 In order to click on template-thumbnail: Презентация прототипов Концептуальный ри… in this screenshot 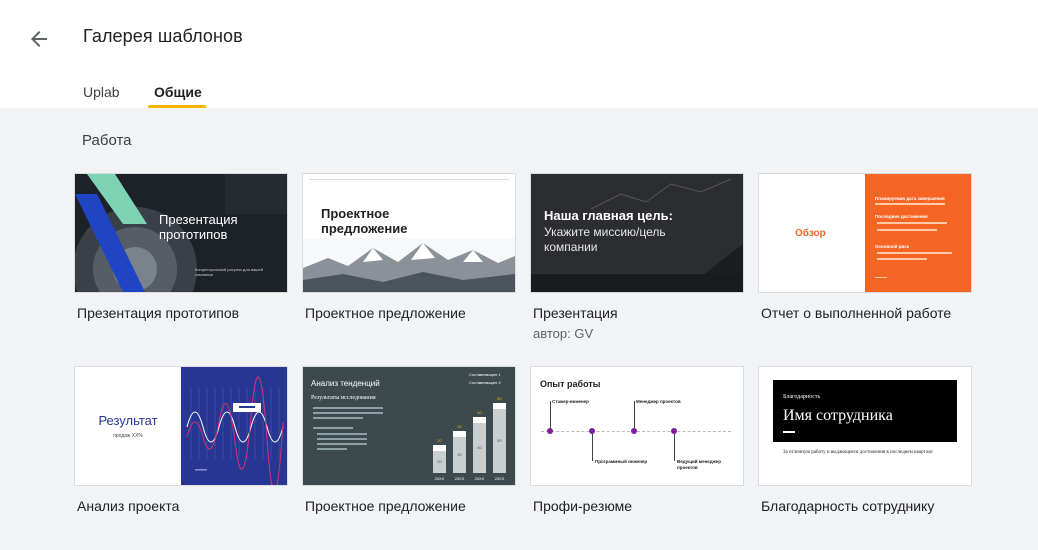, I will do `click(181, 233)`.